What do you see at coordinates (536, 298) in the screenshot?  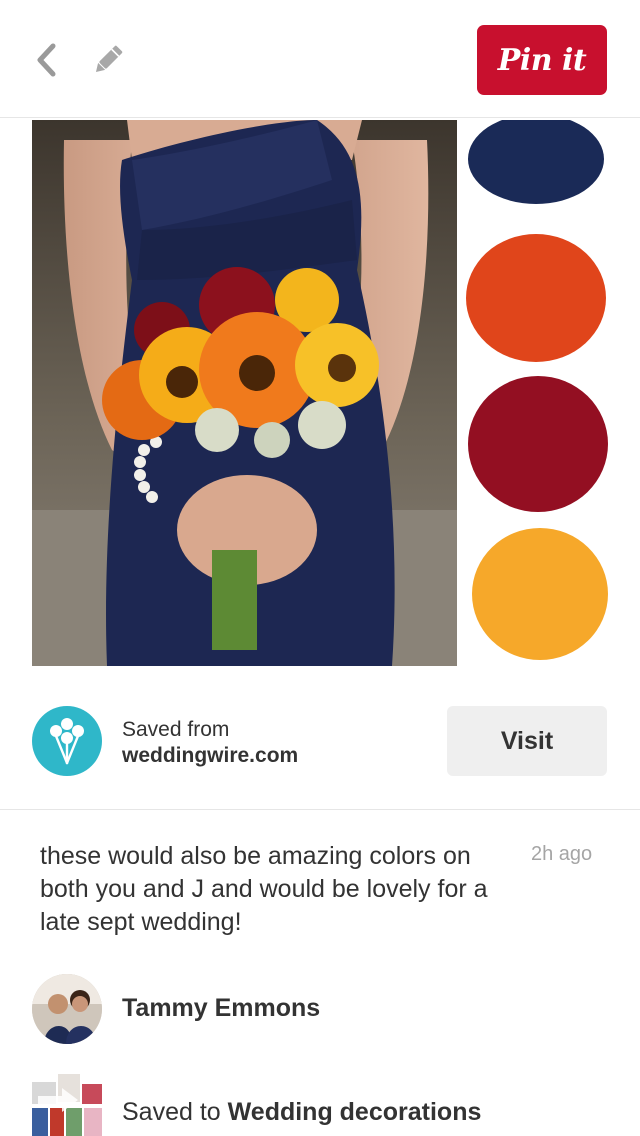 I see `orange-color-swatch` at bounding box center [536, 298].